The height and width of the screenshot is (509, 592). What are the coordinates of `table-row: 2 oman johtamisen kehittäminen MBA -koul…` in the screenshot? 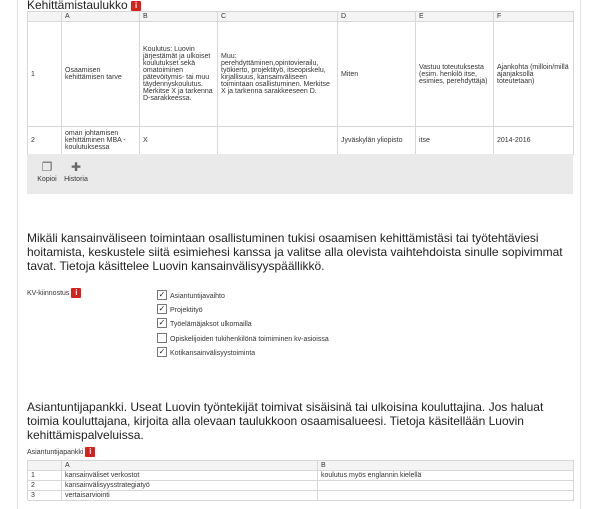 It's located at (300, 140).